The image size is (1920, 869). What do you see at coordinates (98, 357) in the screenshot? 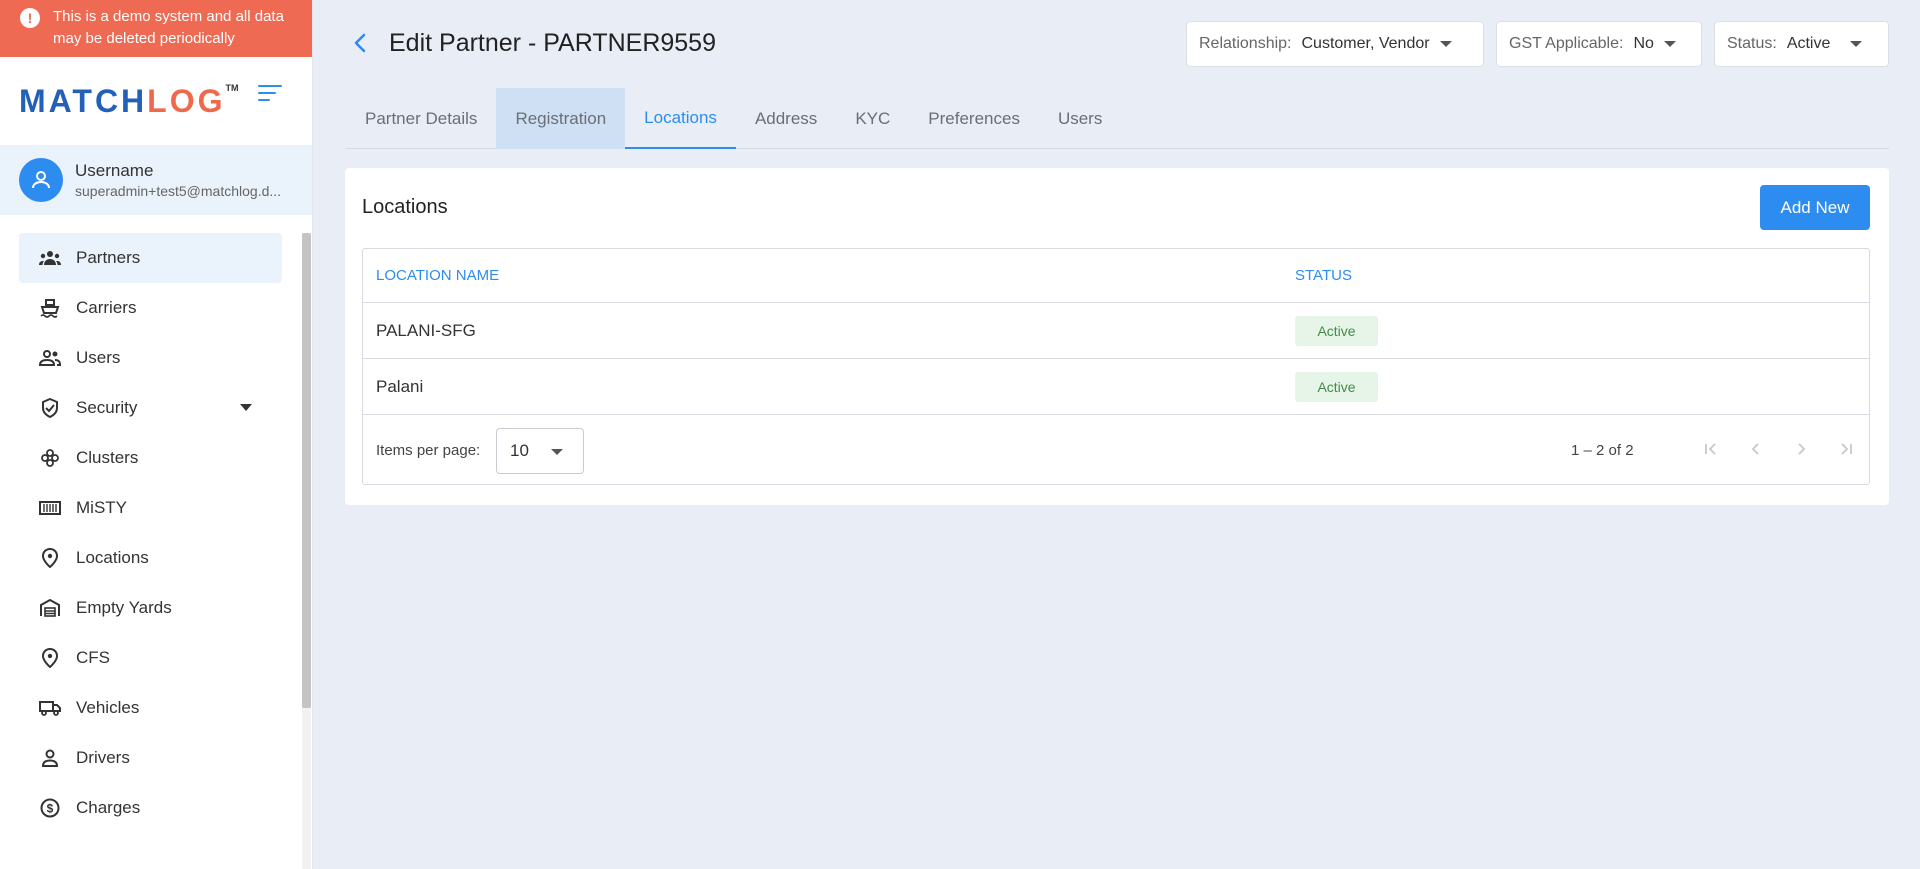
I see `sidebar-item-label: Users` at bounding box center [98, 357].